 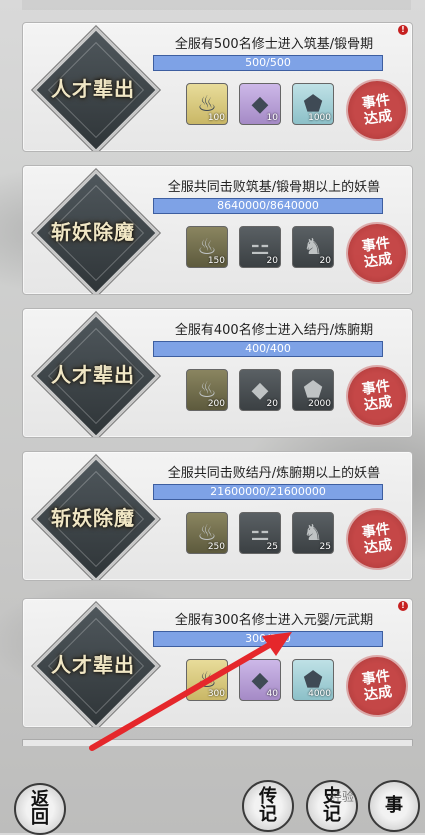 I want to click on progress-text: 400/400, so click(x=268, y=348).